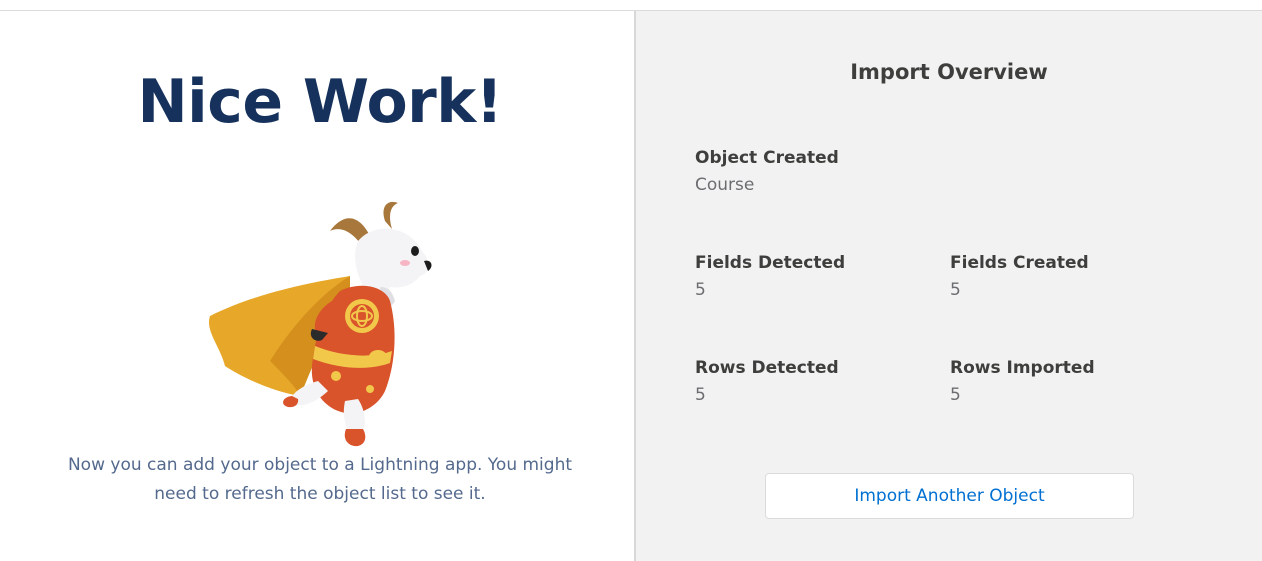  Describe the element at coordinates (770, 276) in the screenshot. I see `stat-fields-detected: Fields Detected 5` at that location.